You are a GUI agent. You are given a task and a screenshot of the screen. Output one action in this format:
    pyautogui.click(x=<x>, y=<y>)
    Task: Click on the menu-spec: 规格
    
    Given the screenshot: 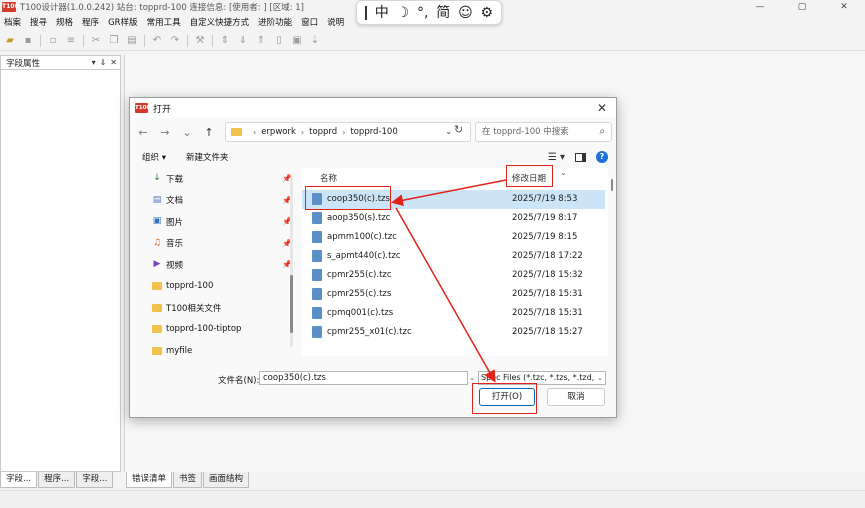 What is the action you would take?
    pyautogui.click(x=64, y=22)
    